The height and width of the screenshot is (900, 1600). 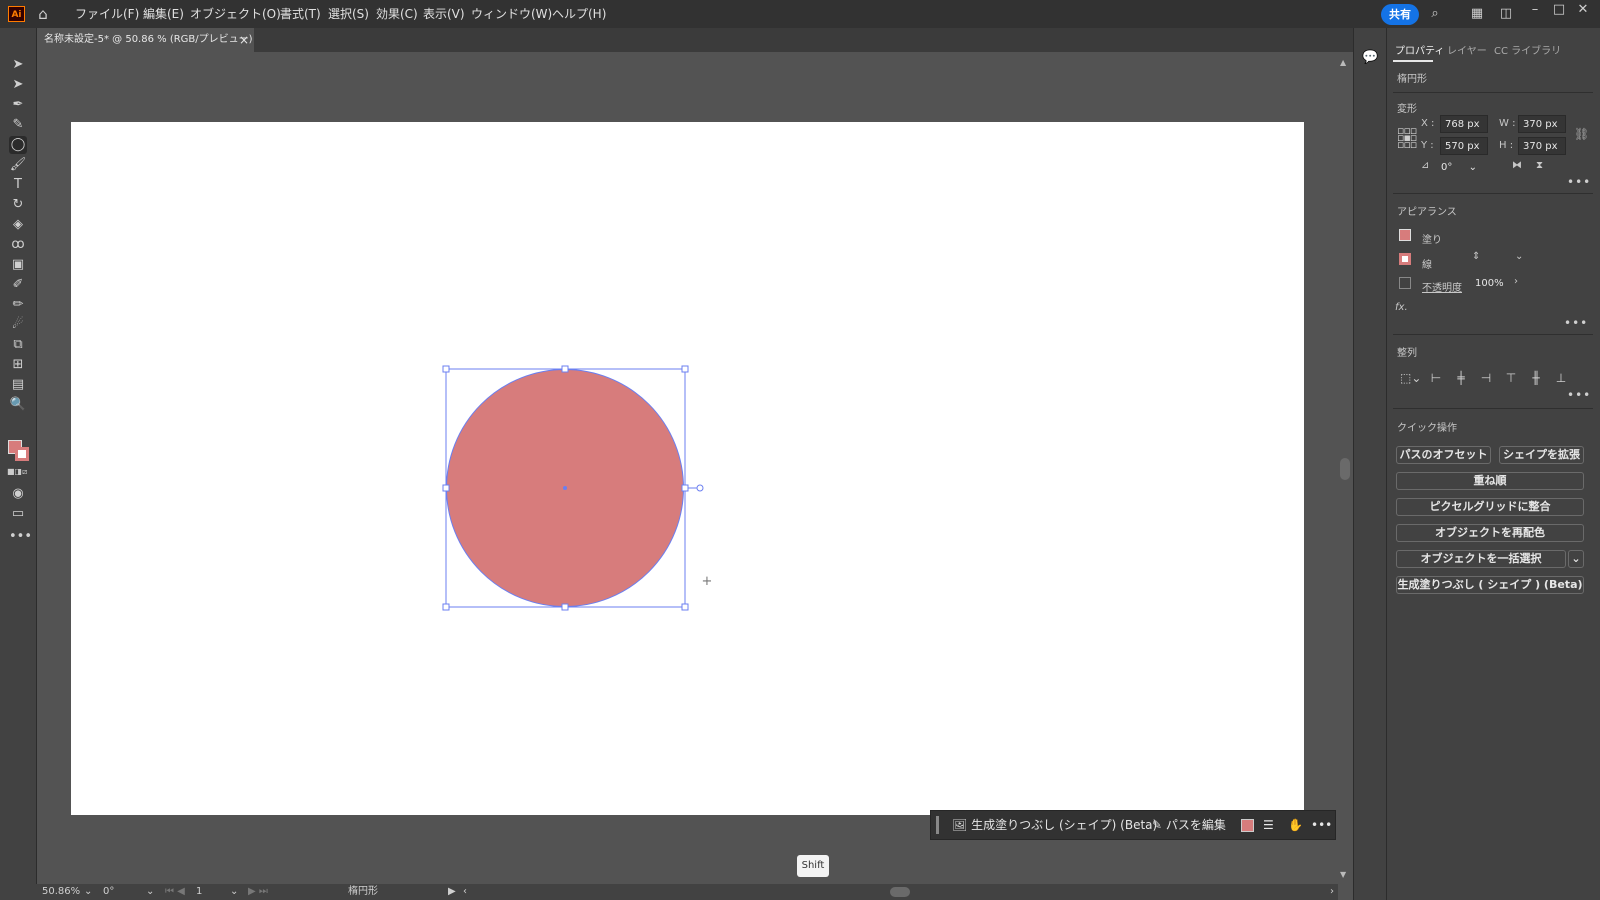 What do you see at coordinates (1247, 825) in the screenshot?
I see `ctx-fill-swatch` at bounding box center [1247, 825].